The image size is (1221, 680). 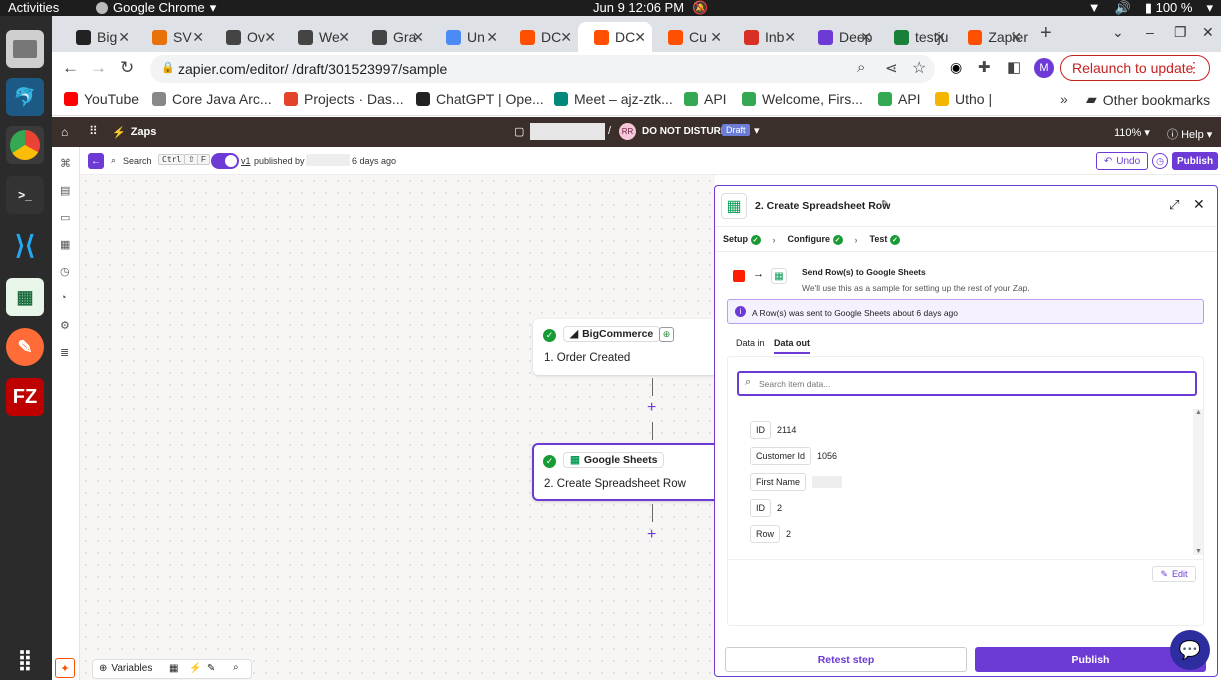 I want to click on chat-support-icon: 💬, so click(x=1190, y=650).